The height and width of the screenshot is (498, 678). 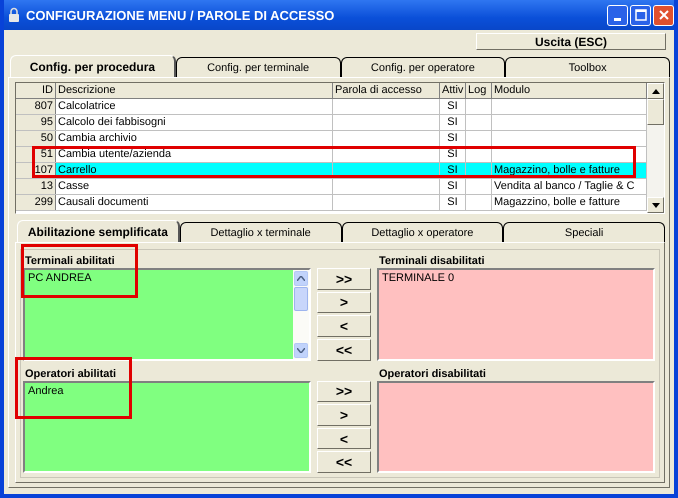 I want to click on table-cell: 13, so click(x=46, y=186).